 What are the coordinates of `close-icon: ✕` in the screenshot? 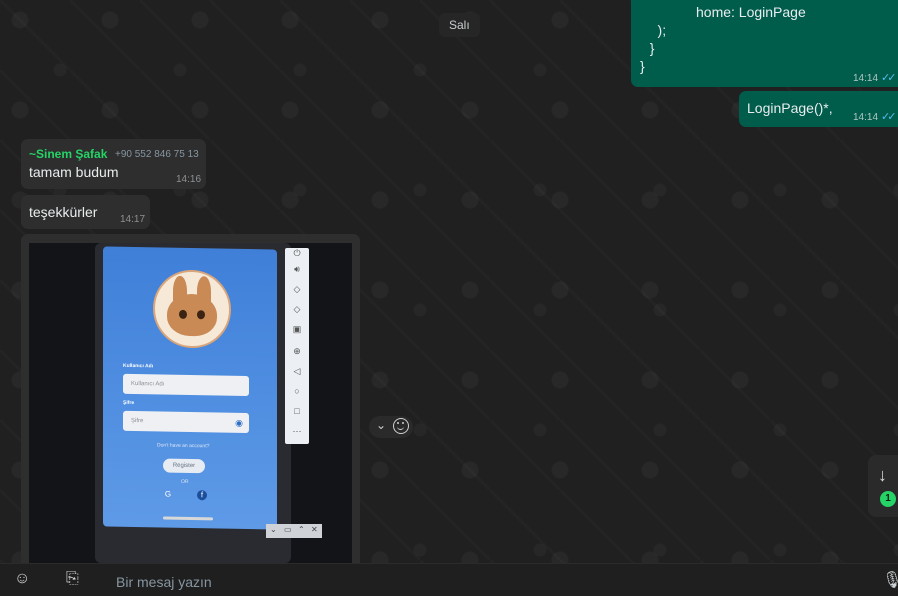 It's located at (314, 529).